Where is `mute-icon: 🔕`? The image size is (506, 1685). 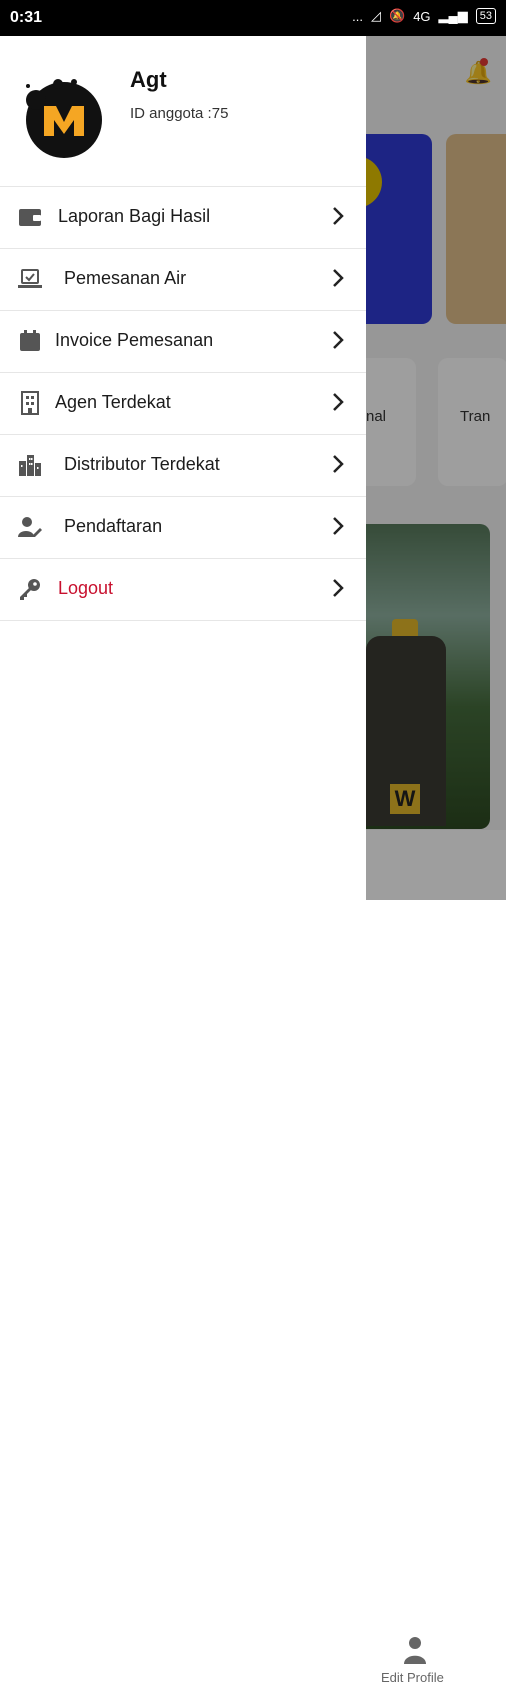 mute-icon: 🔕 is located at coordinates (397, 15).